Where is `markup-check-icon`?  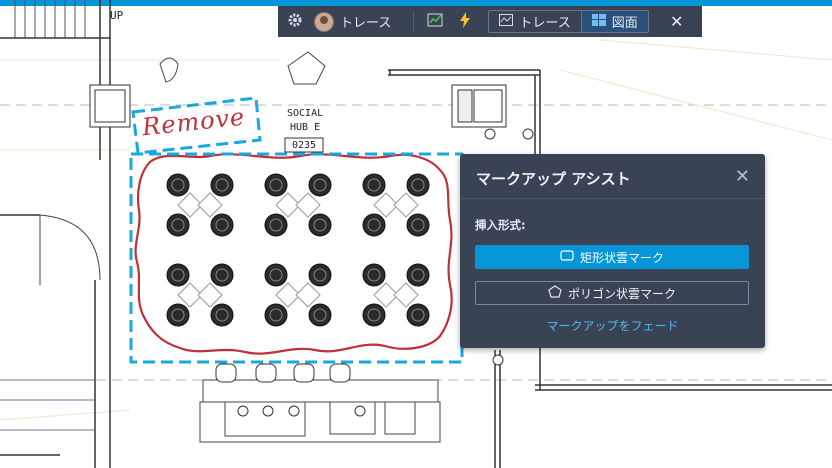 markup-check-icon is located at coordinates (435, 22).